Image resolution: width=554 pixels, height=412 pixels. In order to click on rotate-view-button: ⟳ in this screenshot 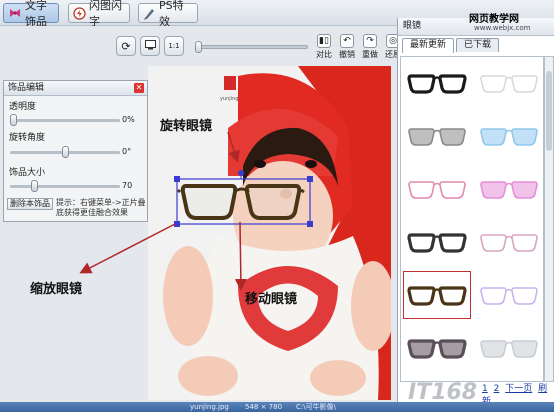, I will do `click(126, 46)`.